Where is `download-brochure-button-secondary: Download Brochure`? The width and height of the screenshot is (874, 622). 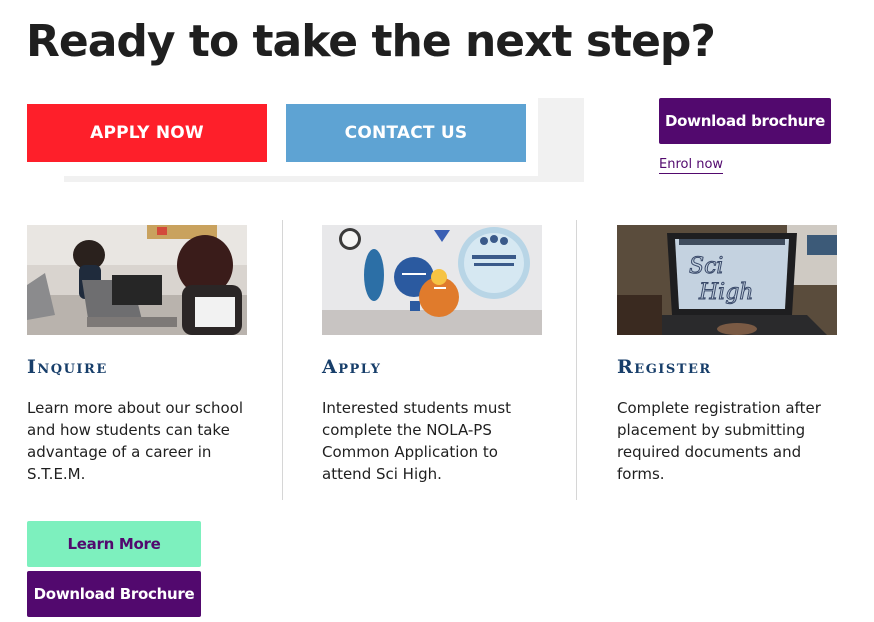
download-brochure-button-secondary: Download Brochure is located at coordinates (114, 594).